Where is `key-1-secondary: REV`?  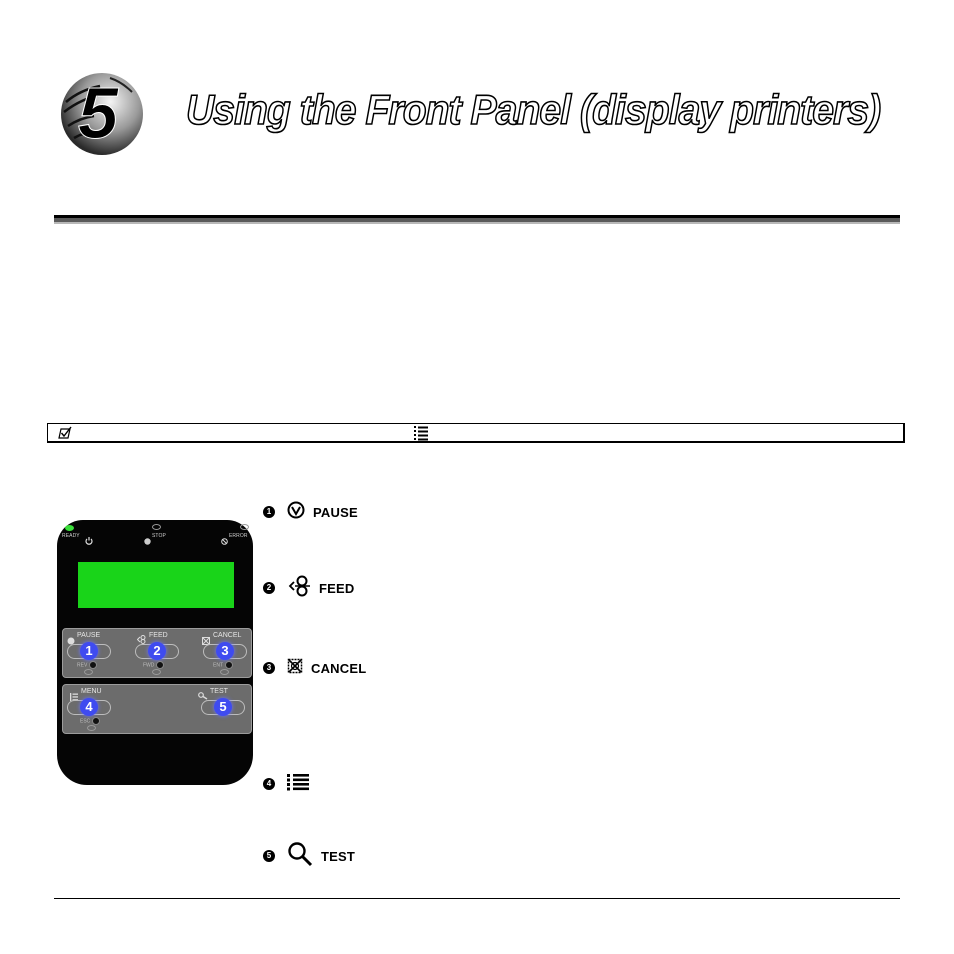
key-1-secondary: REV is located at coordinates (87, 665).